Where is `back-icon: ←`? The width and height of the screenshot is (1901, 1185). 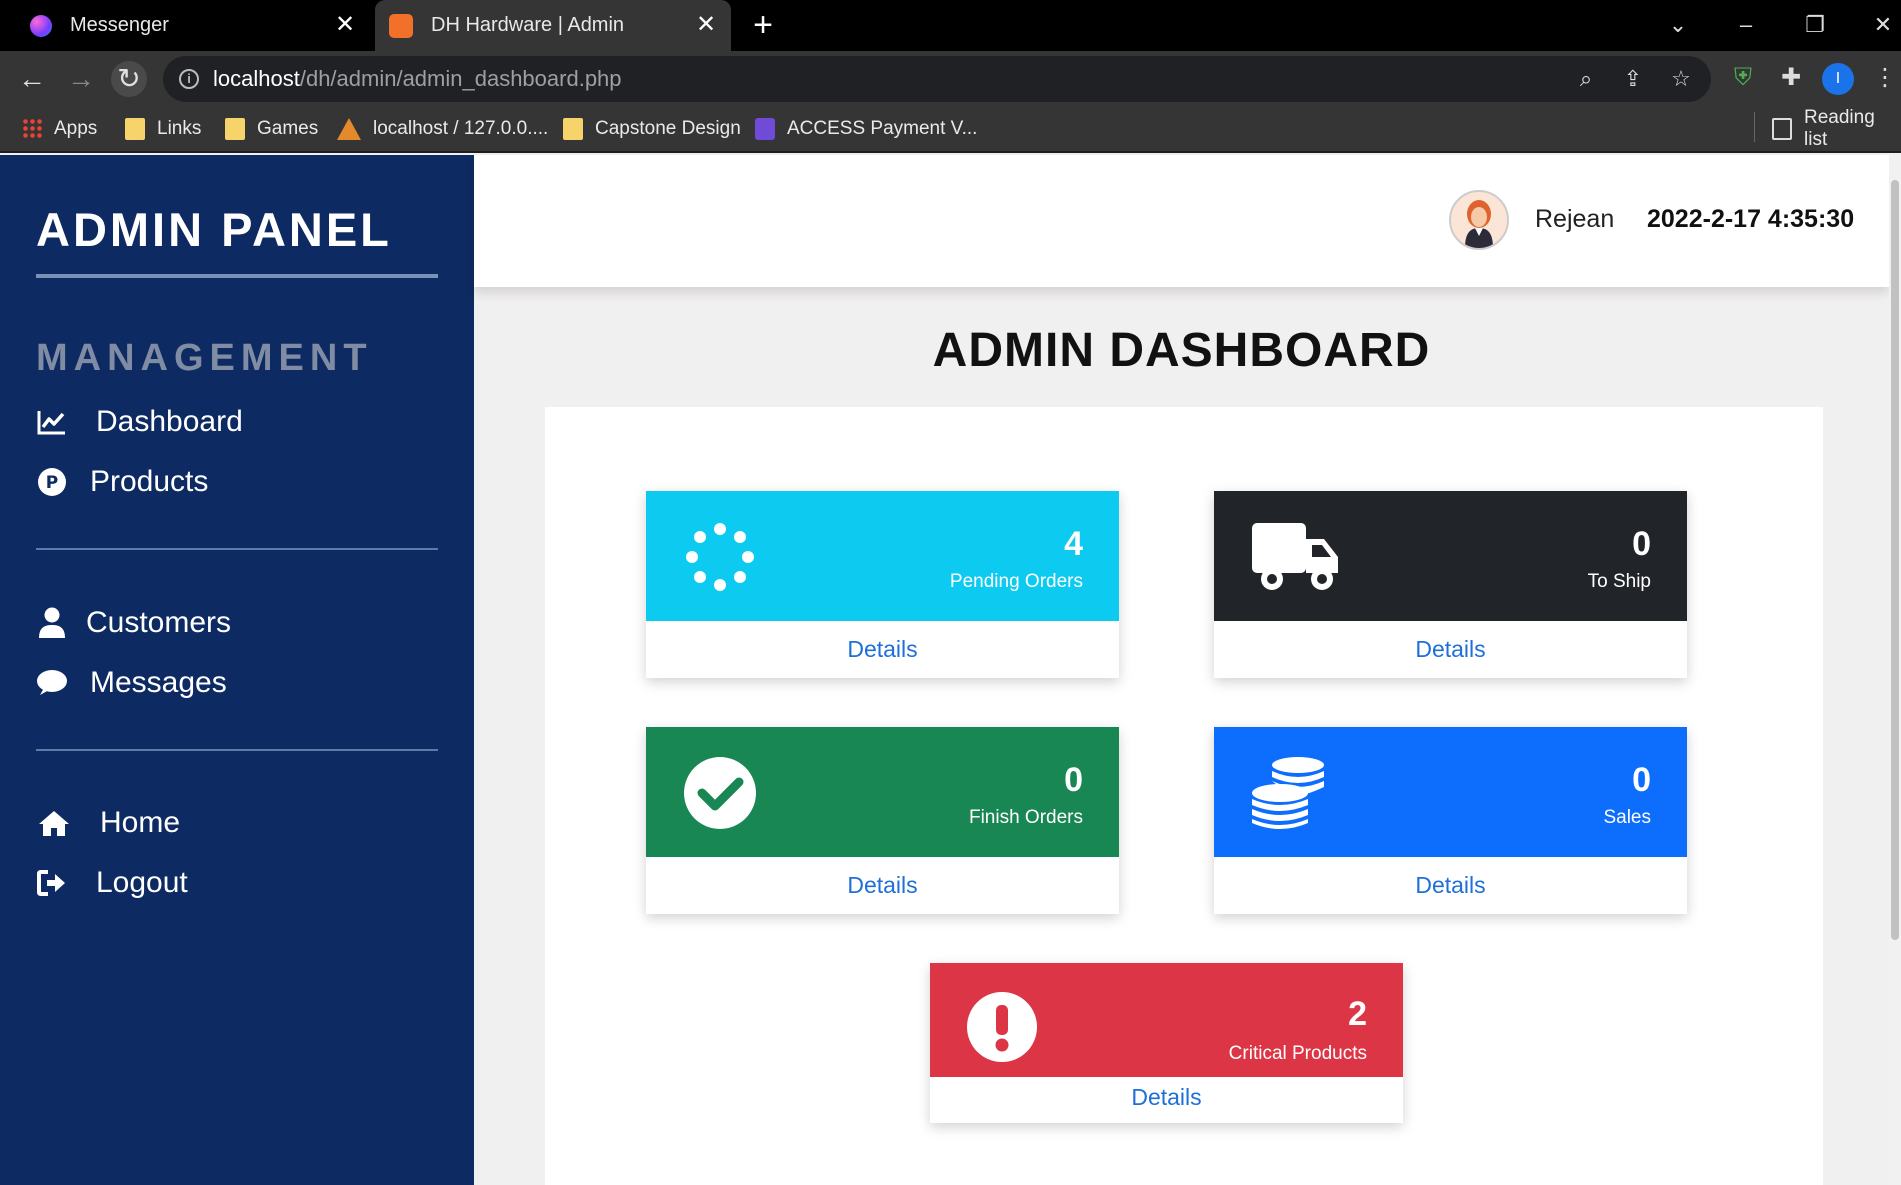 back-icon: ← is located at coordinates (32, 79).